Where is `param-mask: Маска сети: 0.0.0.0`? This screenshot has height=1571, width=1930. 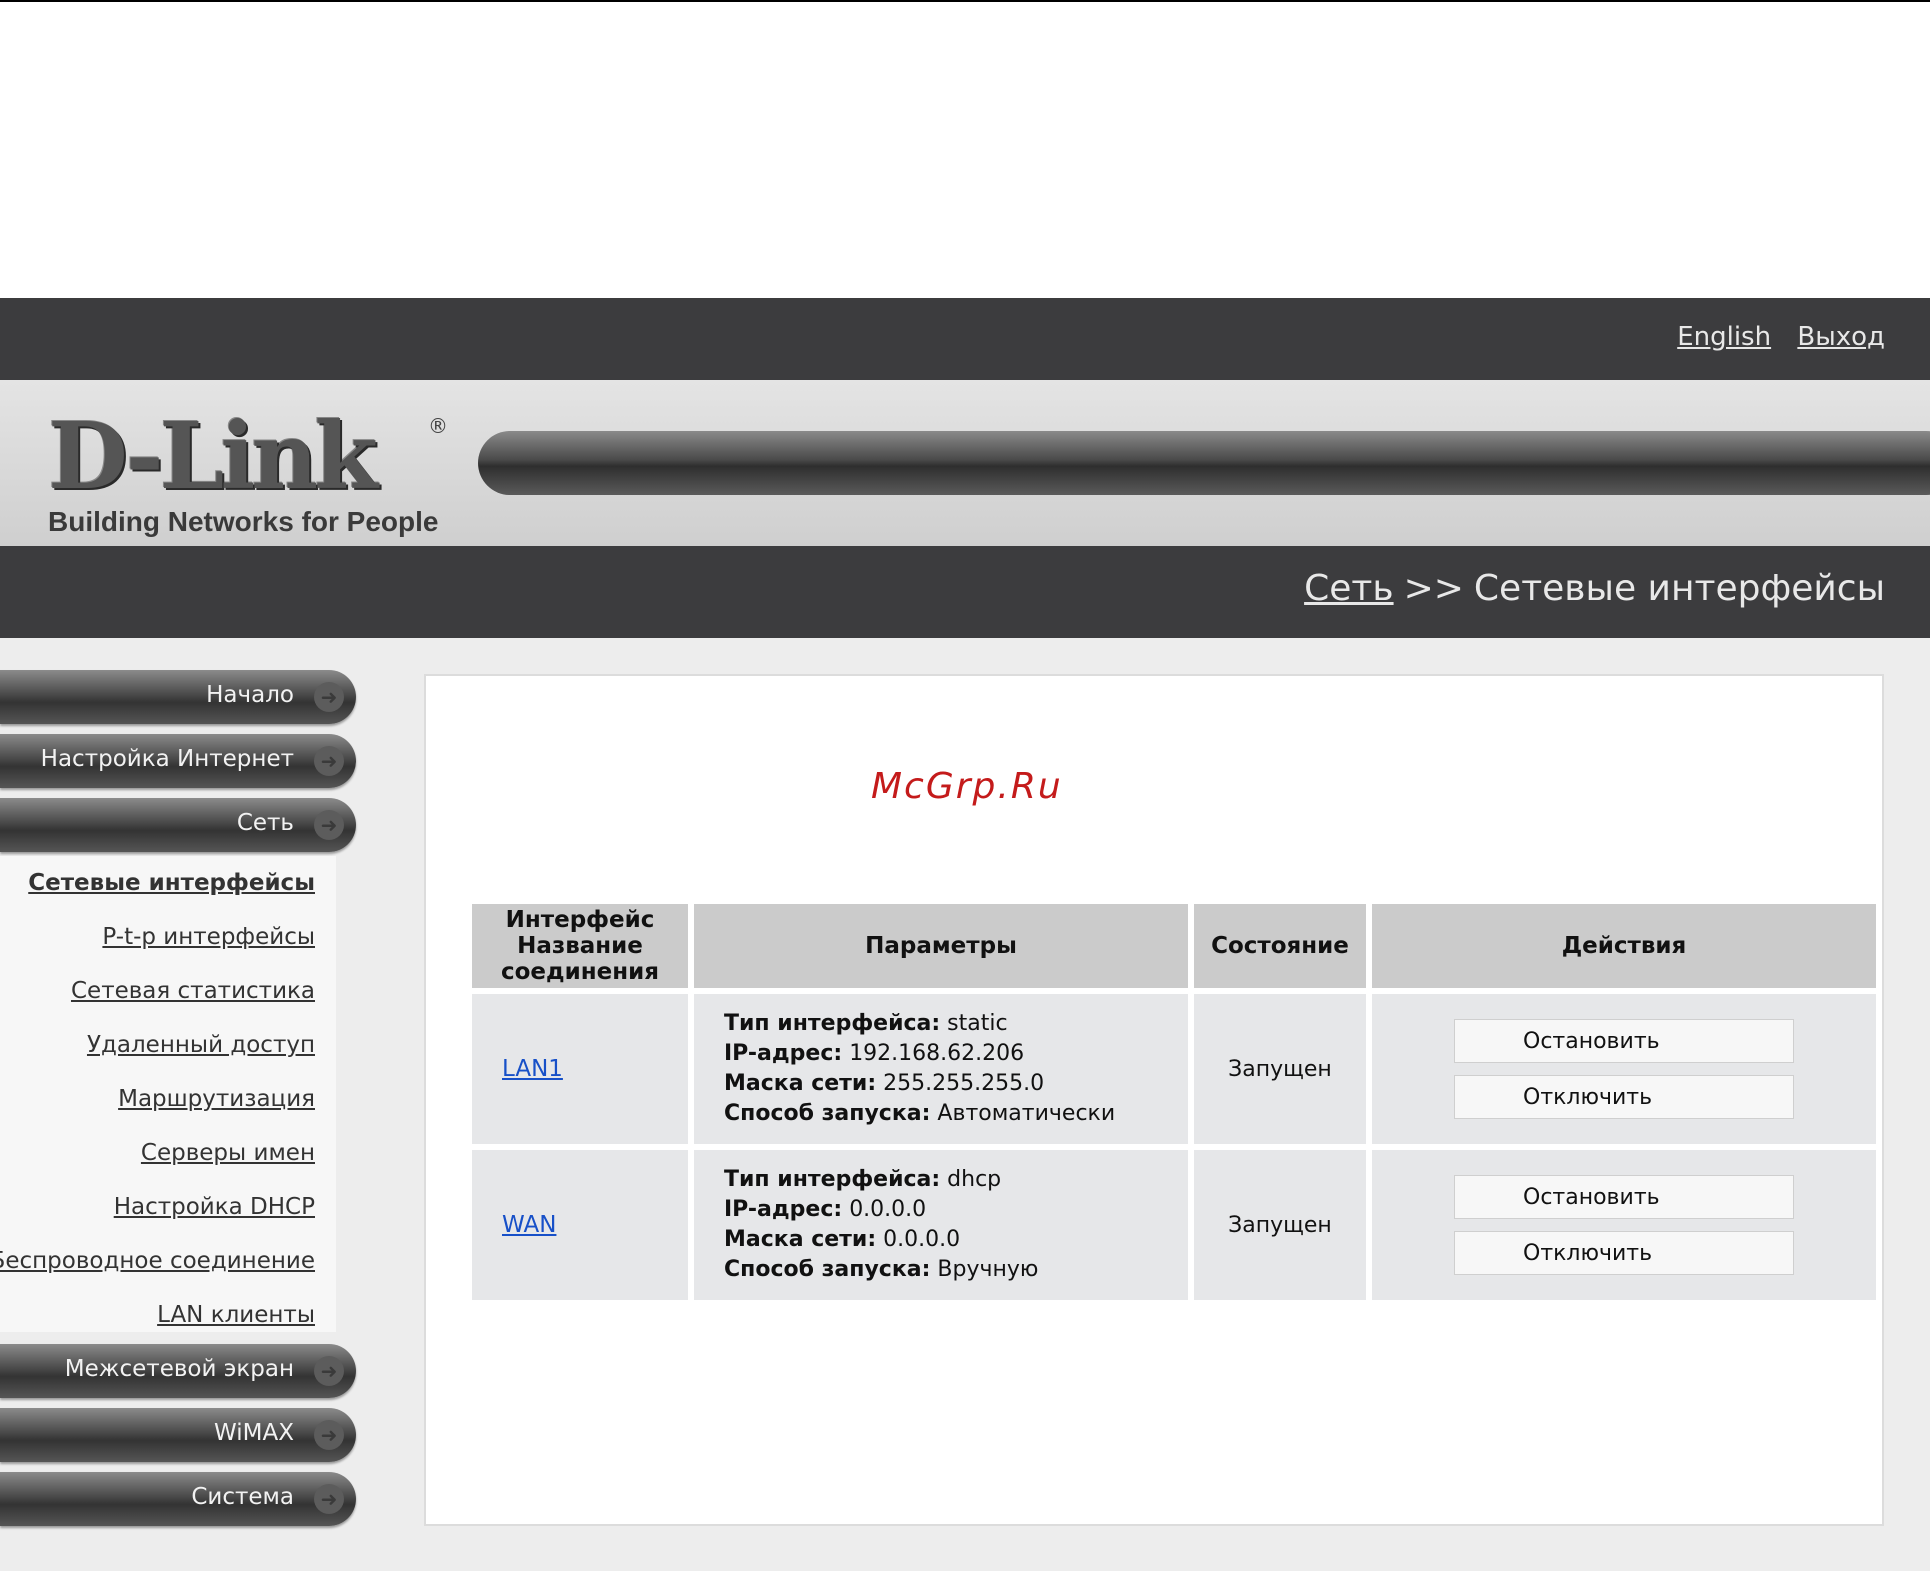
param-mask: Маска сети: 0.0.0.0 is located at coordinates (955, 1240).